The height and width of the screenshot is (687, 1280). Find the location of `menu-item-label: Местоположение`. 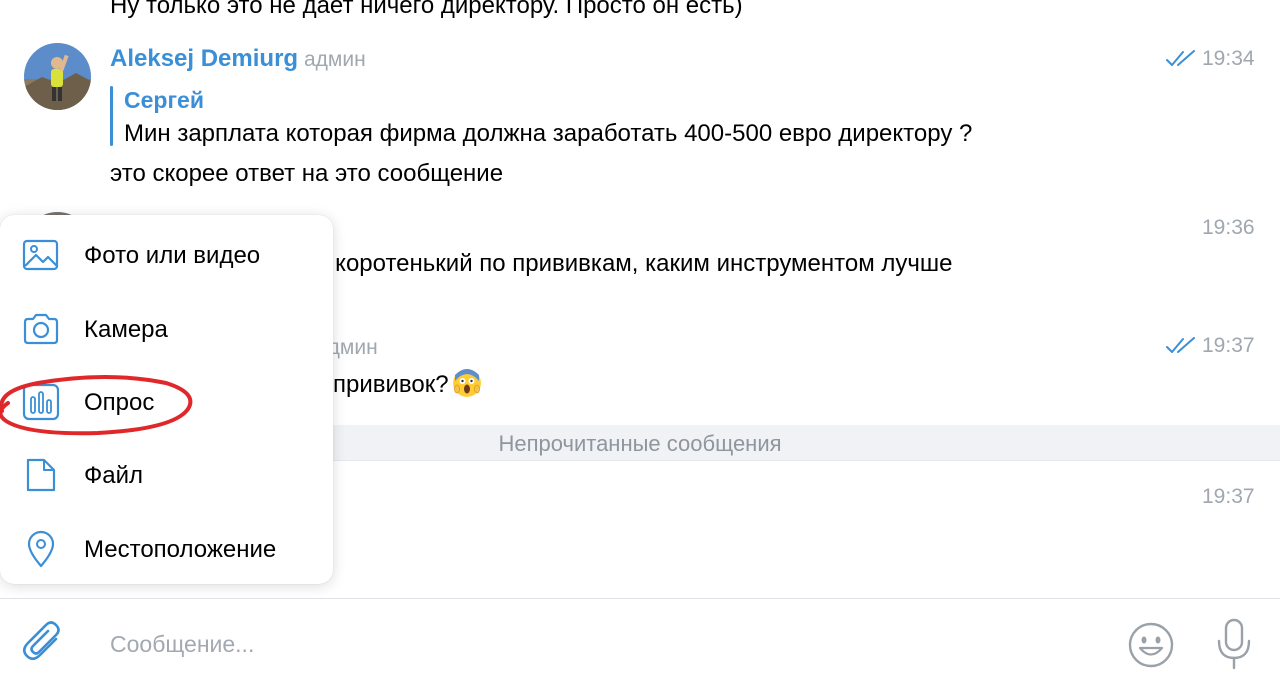

menu-item-label: Местоположение is located at coordinates (180, 549).